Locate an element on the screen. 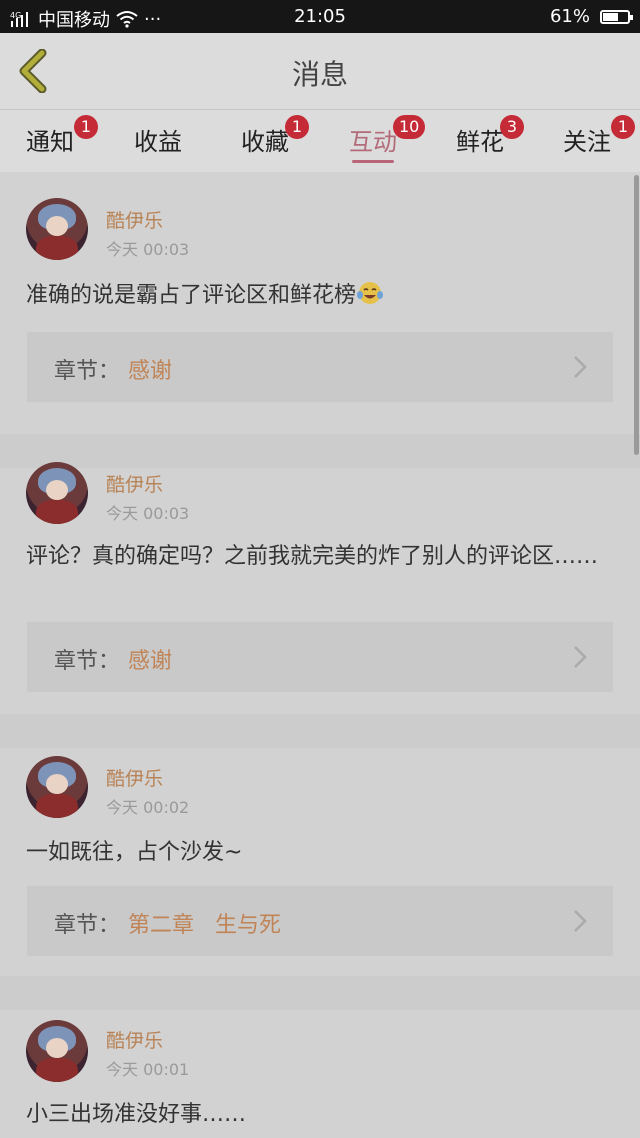 The image size is (640, 1138). page-title: 消息 is located at coordinates (319, 74).